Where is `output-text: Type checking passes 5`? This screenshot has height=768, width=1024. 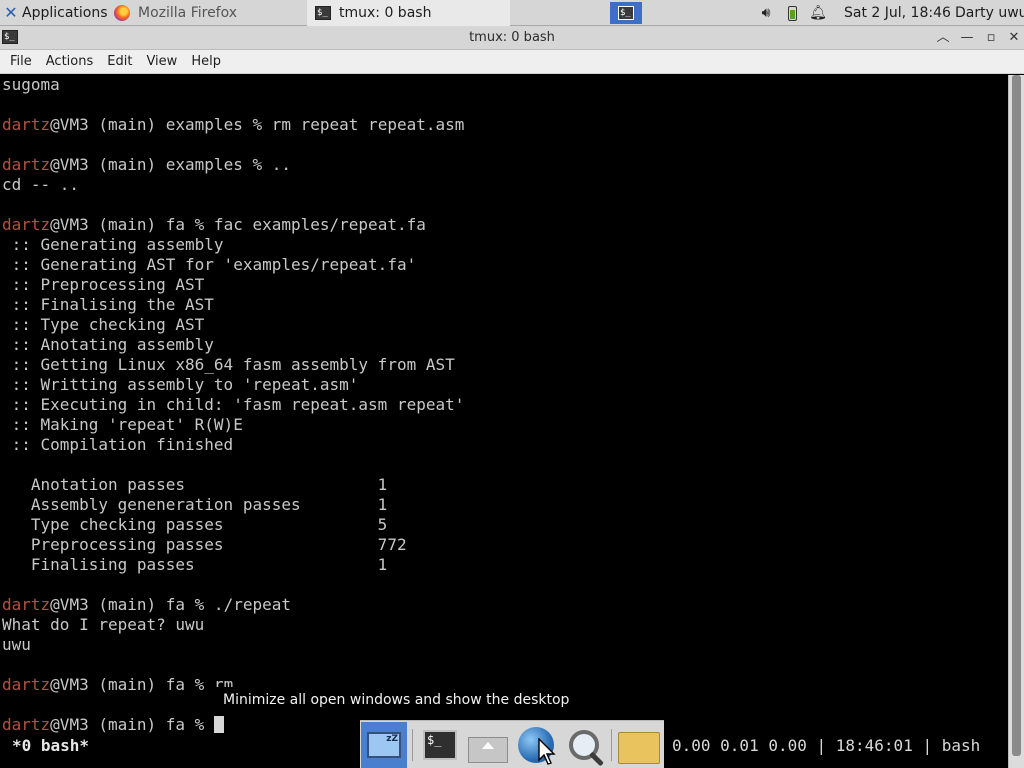 output-text: Type checking passes 5 is located at coordinates (195, 524).